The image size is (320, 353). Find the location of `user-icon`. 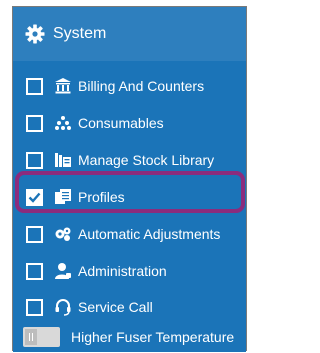

user-icon is located at coordinates (63, 271).